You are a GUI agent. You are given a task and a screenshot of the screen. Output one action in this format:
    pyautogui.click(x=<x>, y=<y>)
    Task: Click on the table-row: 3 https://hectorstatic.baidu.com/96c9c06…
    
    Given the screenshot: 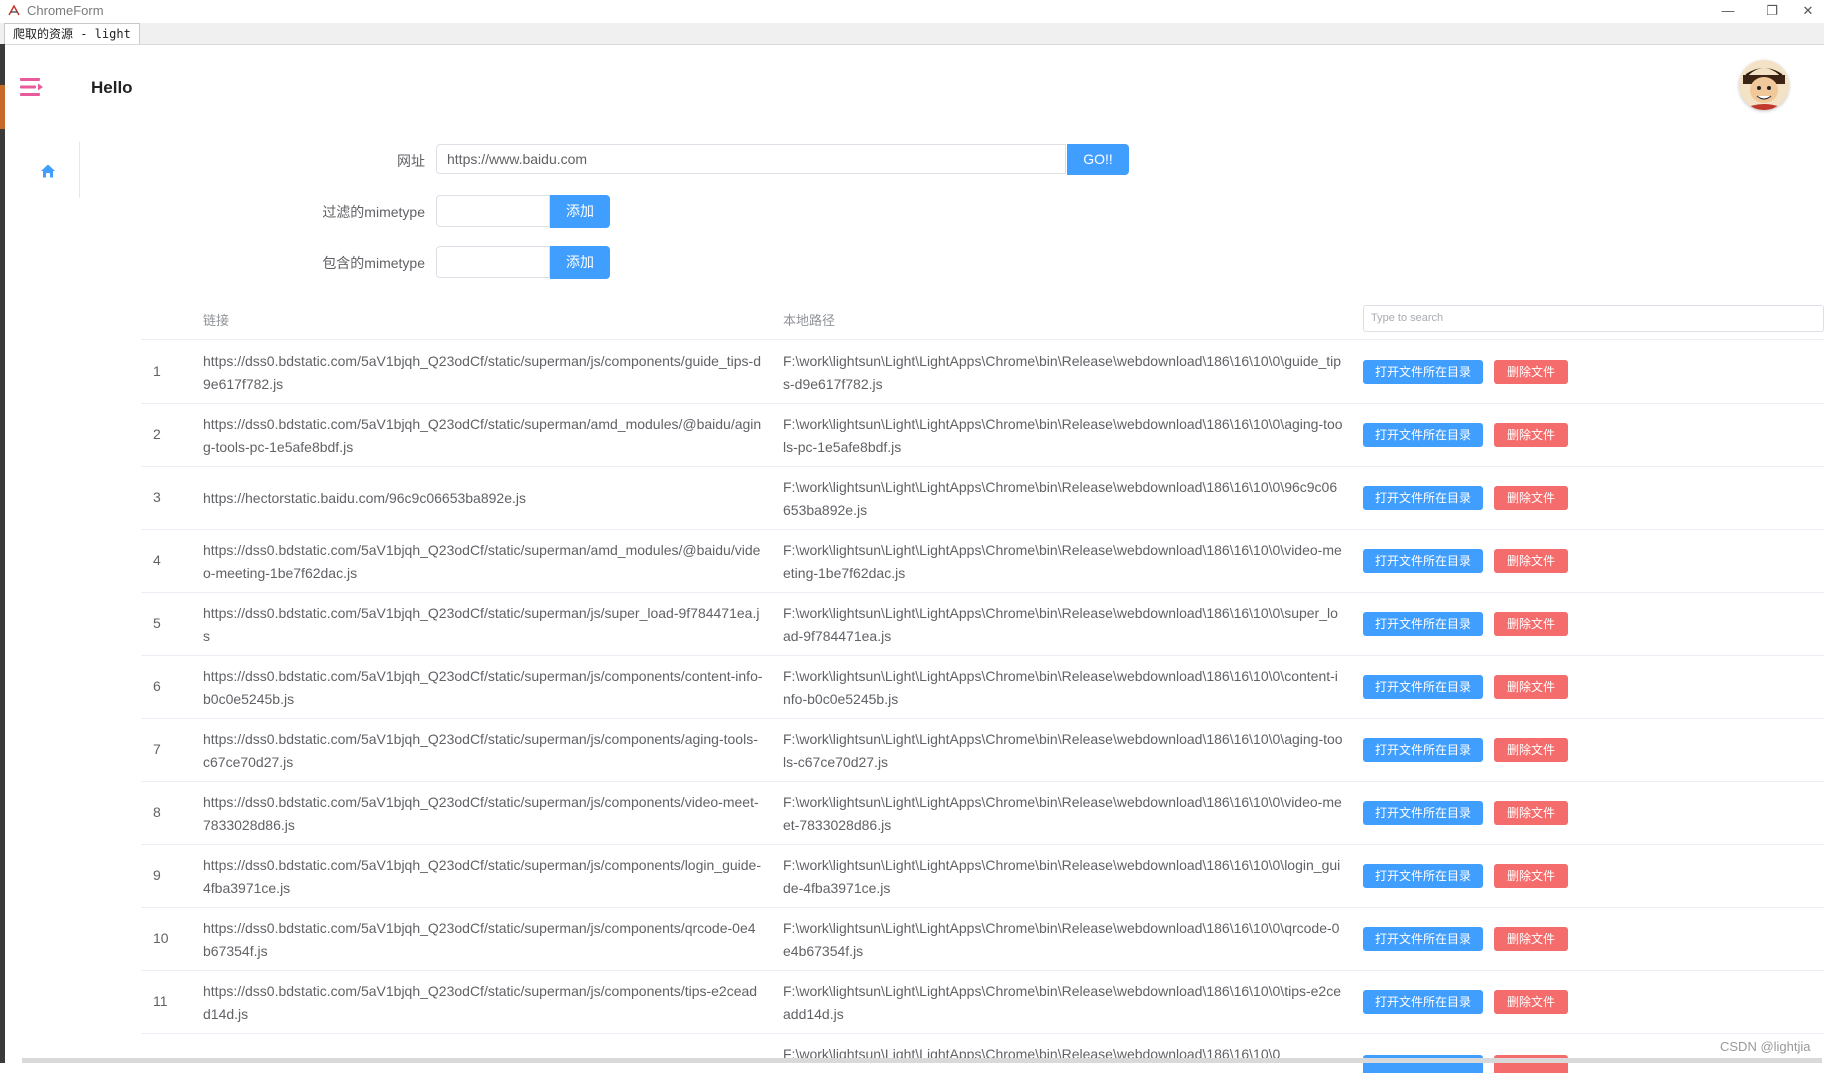 What is the action you would take?
    pyautogui.click(x=982, y=498)
    